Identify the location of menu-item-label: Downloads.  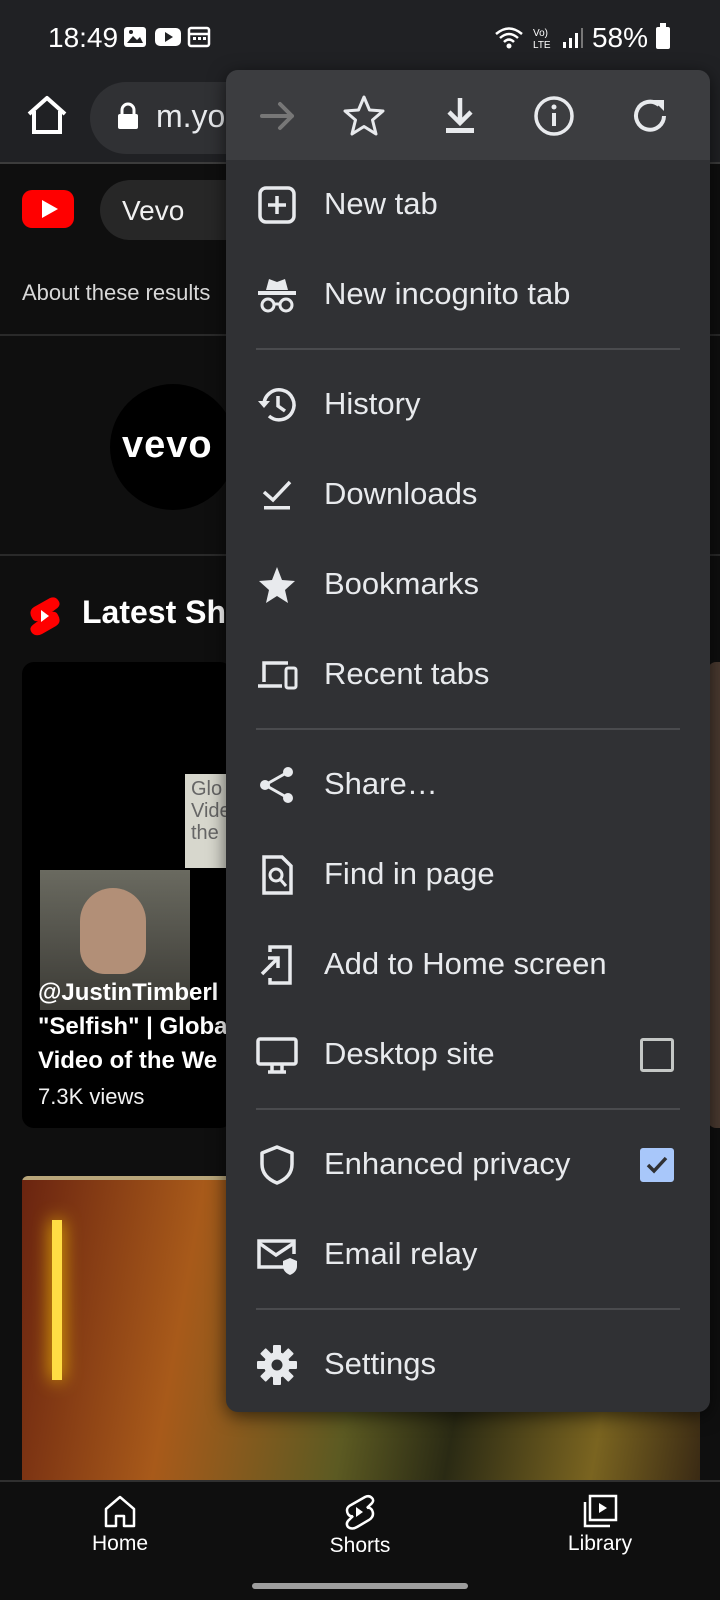
(401, 493).